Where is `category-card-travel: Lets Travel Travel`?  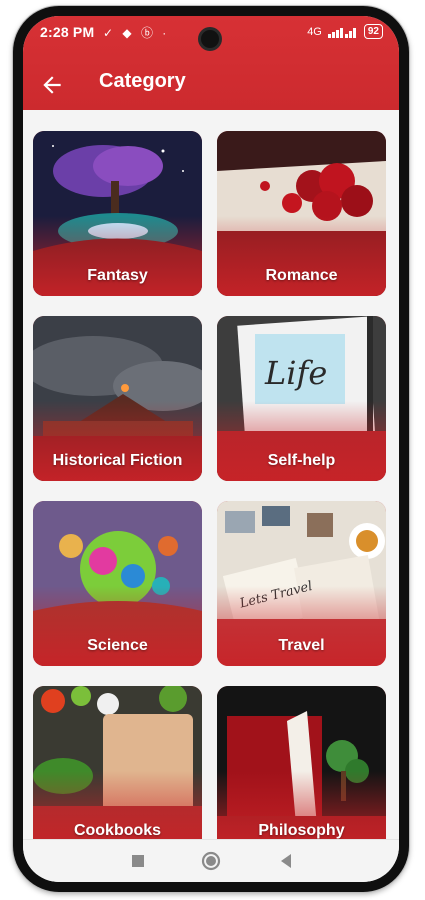 category-card-travel: Lets Travel Travel is located at coordinates (301, 583).